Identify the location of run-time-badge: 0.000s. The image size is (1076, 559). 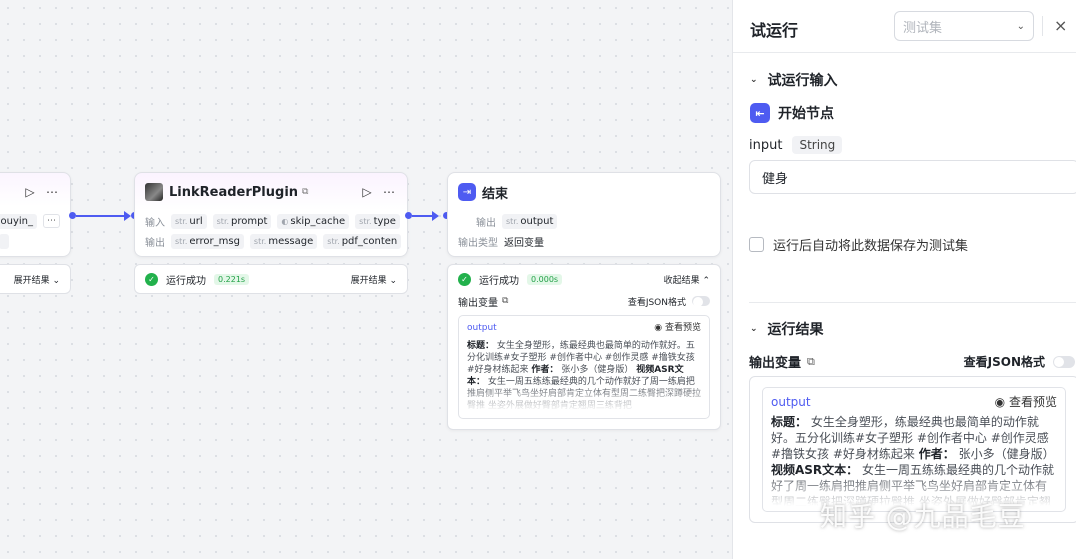
(545, 279).